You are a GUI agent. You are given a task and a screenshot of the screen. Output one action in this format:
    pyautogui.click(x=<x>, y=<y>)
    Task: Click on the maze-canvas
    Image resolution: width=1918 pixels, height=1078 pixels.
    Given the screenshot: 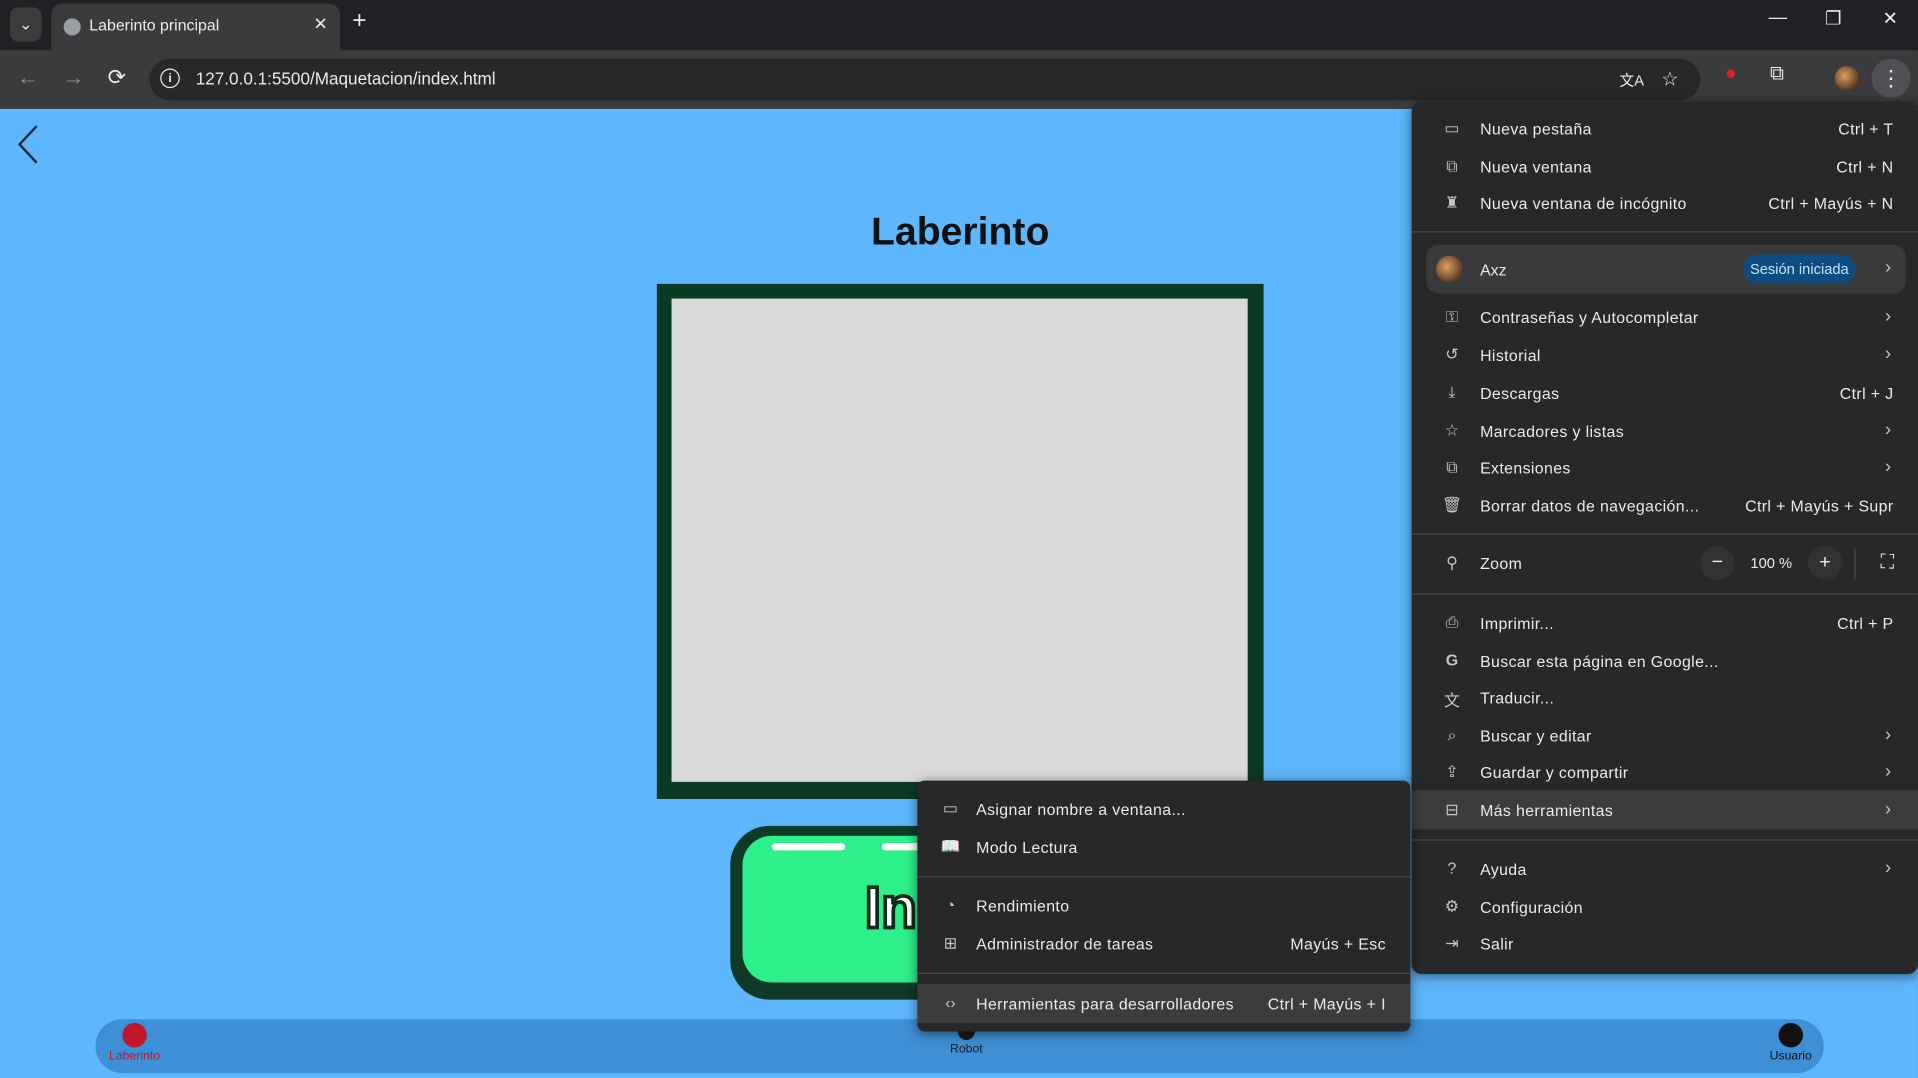 What is the action you would take?
    pyautogui.click(x=959, y=540)
    